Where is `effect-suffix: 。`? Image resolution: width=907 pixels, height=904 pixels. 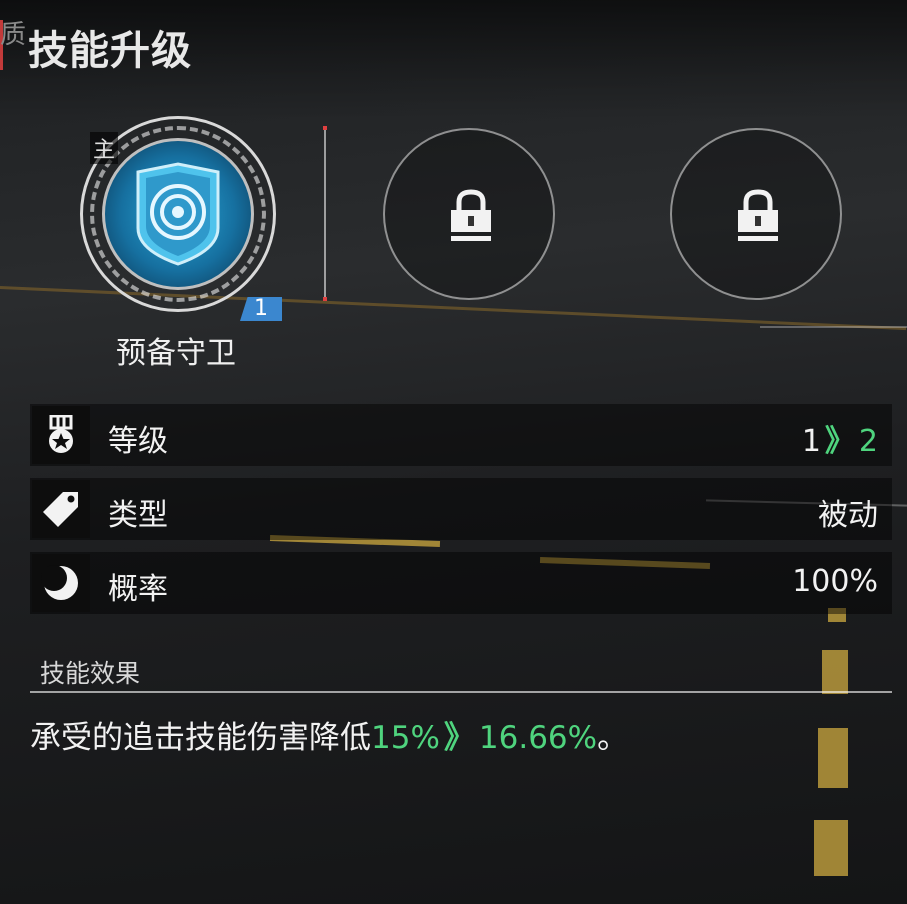
effect-suffix: 。 is located at coordinates (613, 738).